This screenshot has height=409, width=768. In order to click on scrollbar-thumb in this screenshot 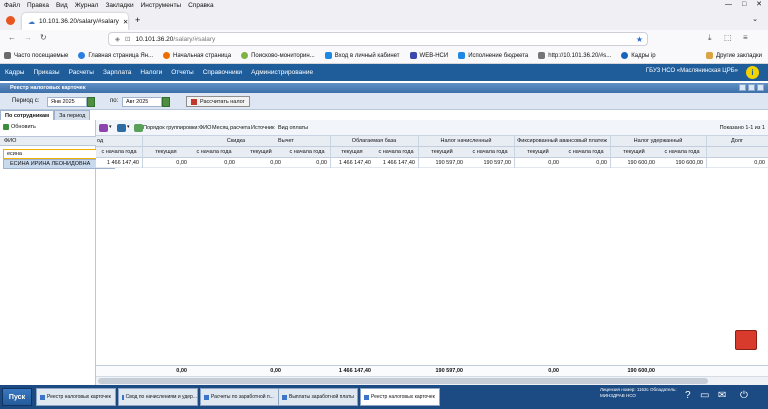, I will do `click(403, 381)`.